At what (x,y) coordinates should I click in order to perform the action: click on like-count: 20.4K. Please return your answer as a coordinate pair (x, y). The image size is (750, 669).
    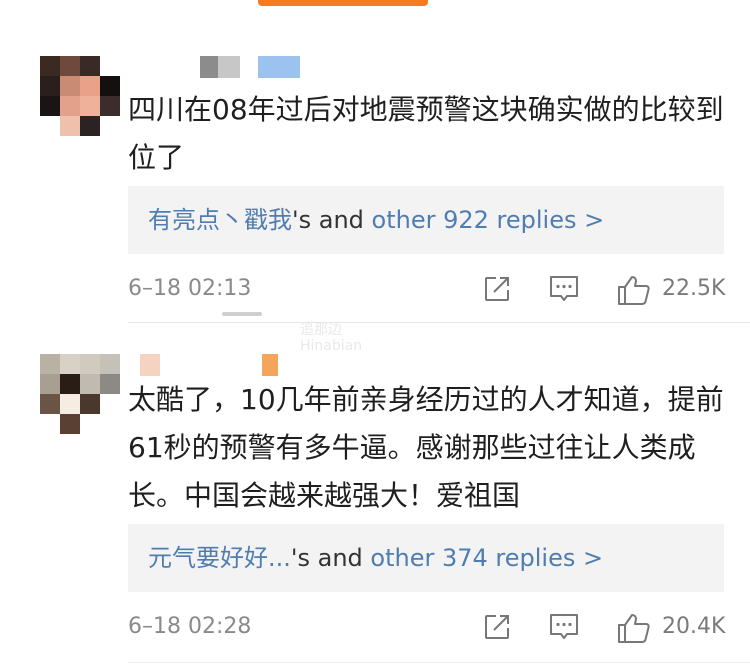
    Looking at the image, I should click on (694, 626).